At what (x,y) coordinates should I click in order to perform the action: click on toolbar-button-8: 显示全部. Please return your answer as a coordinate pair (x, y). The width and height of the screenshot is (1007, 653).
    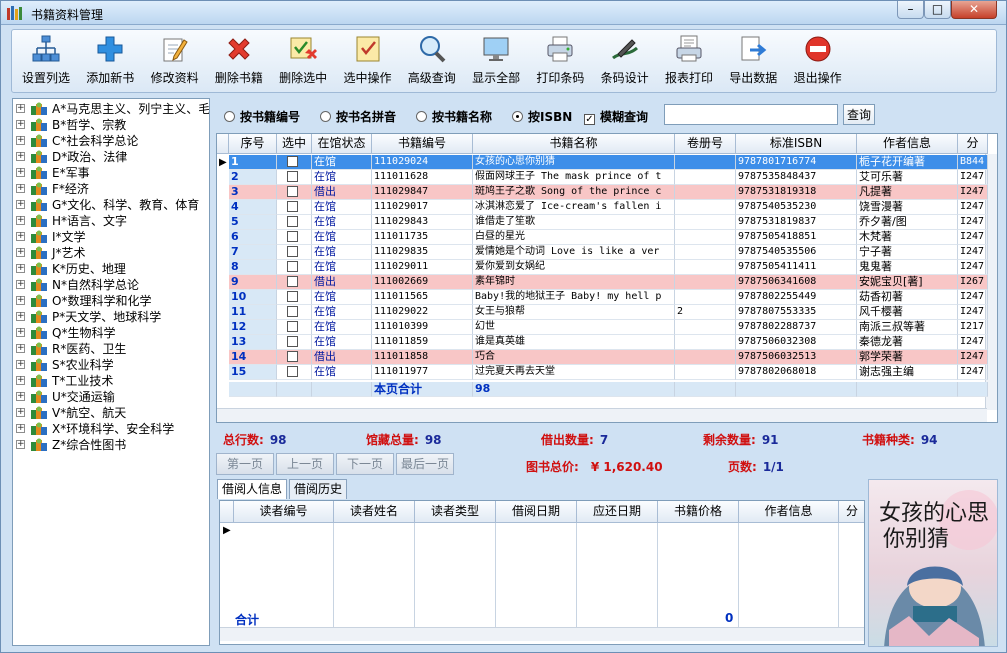
    Looking at the image, I should click on (496, 63).